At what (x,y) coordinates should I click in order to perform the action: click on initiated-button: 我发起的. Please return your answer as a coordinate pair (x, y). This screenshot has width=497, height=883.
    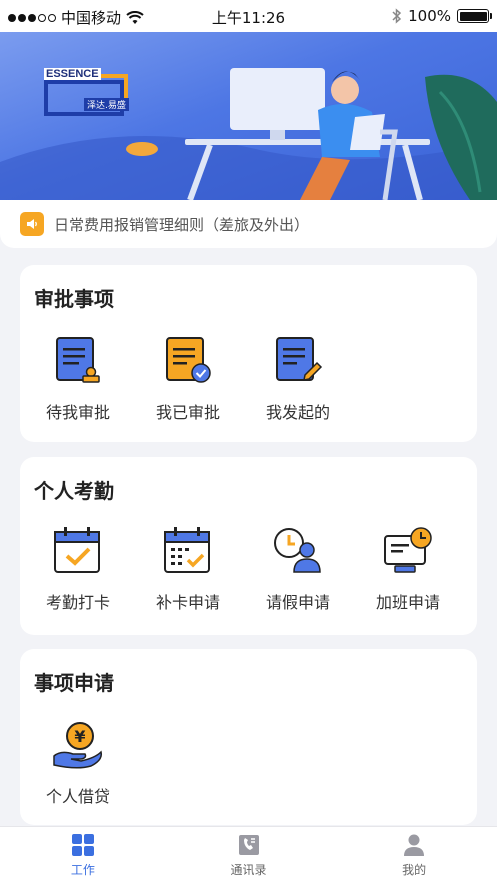
    Looking at the image, I should click on (298, 378).